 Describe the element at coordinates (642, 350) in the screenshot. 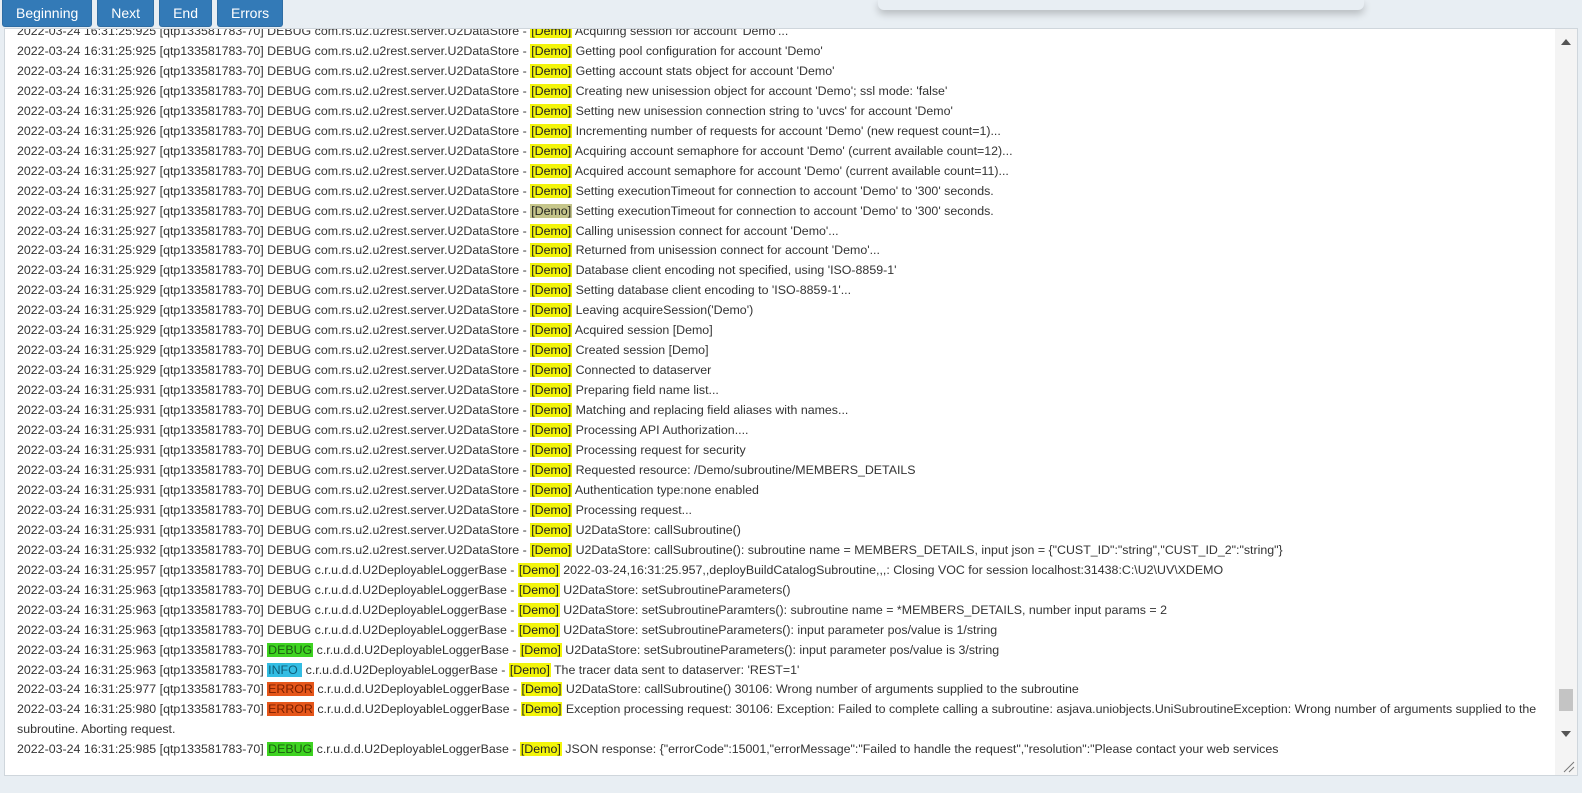

I see `log-message: Created session [Demo]` at that location.